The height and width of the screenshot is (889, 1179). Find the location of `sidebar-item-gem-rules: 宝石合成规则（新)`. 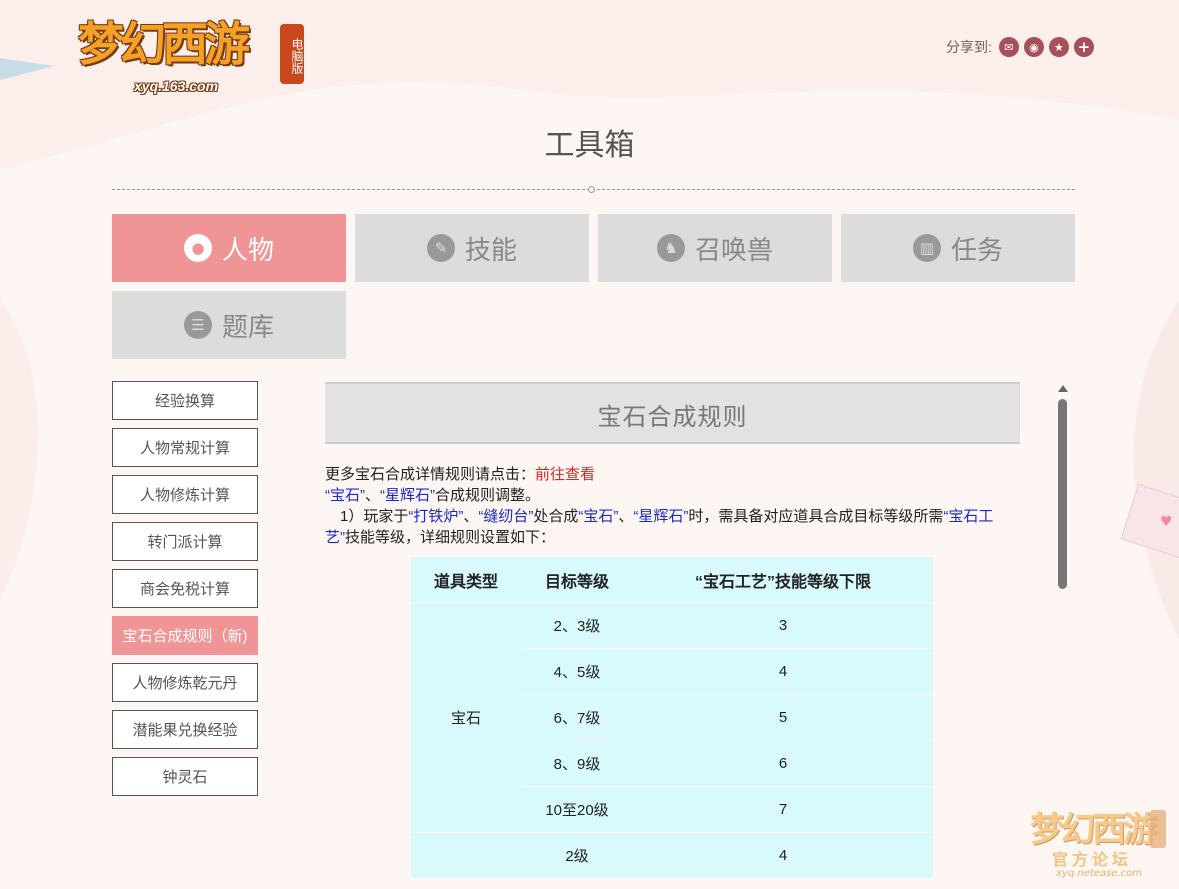

sidebar-item-gem-rules: 宝石合成规则（新) is located at coordinates (185, 635).